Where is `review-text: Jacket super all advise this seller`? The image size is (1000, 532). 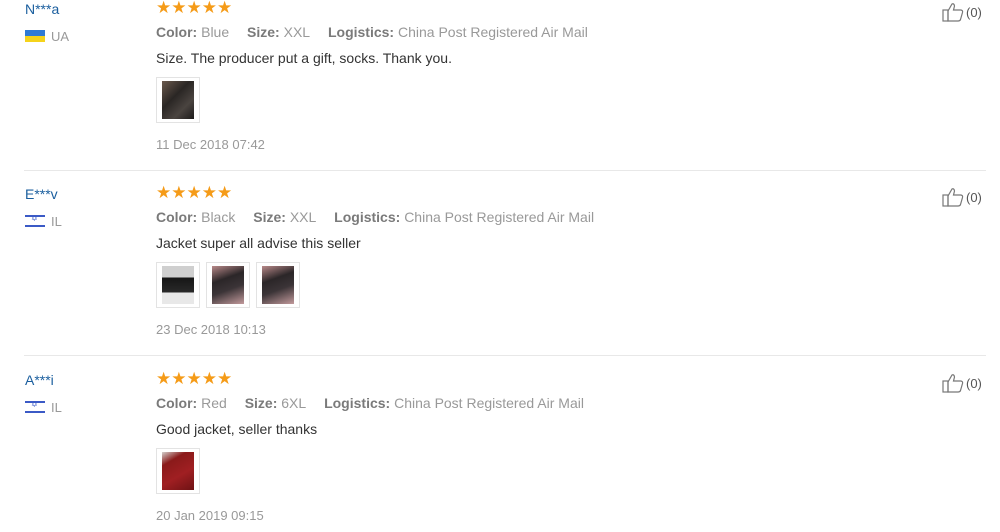
review-text: Jacket super all advise this seller is located at coordinates (258, 243).